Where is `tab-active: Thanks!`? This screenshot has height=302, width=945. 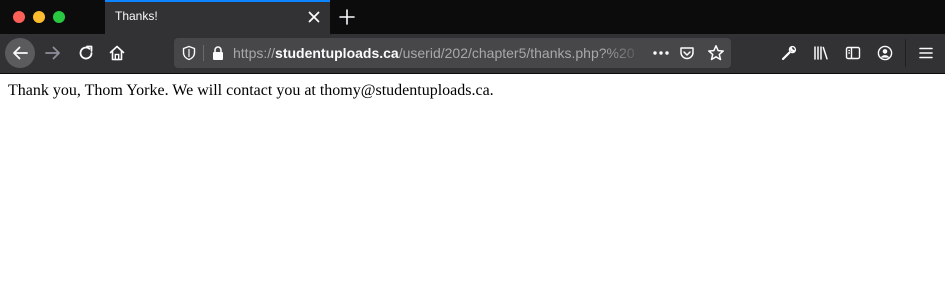
tab-active: Thanks! is located at coordinates (217, 17).